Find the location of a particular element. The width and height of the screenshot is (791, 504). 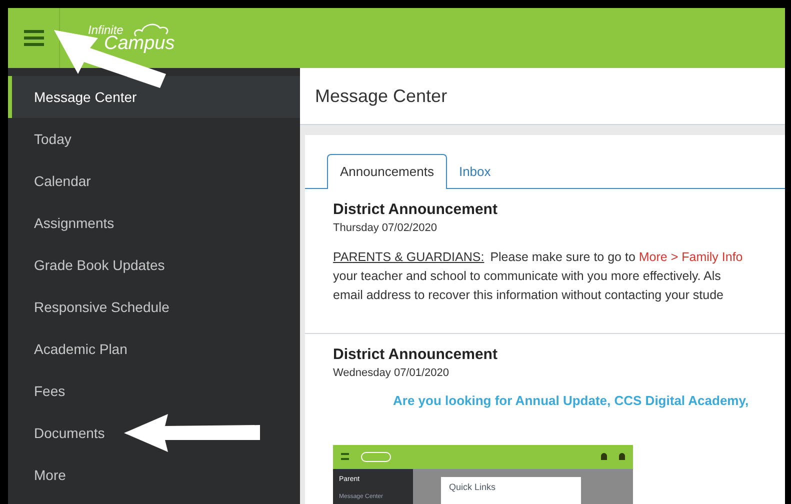

app-logo: Infinite Campus is located at coordinates (131, 38).